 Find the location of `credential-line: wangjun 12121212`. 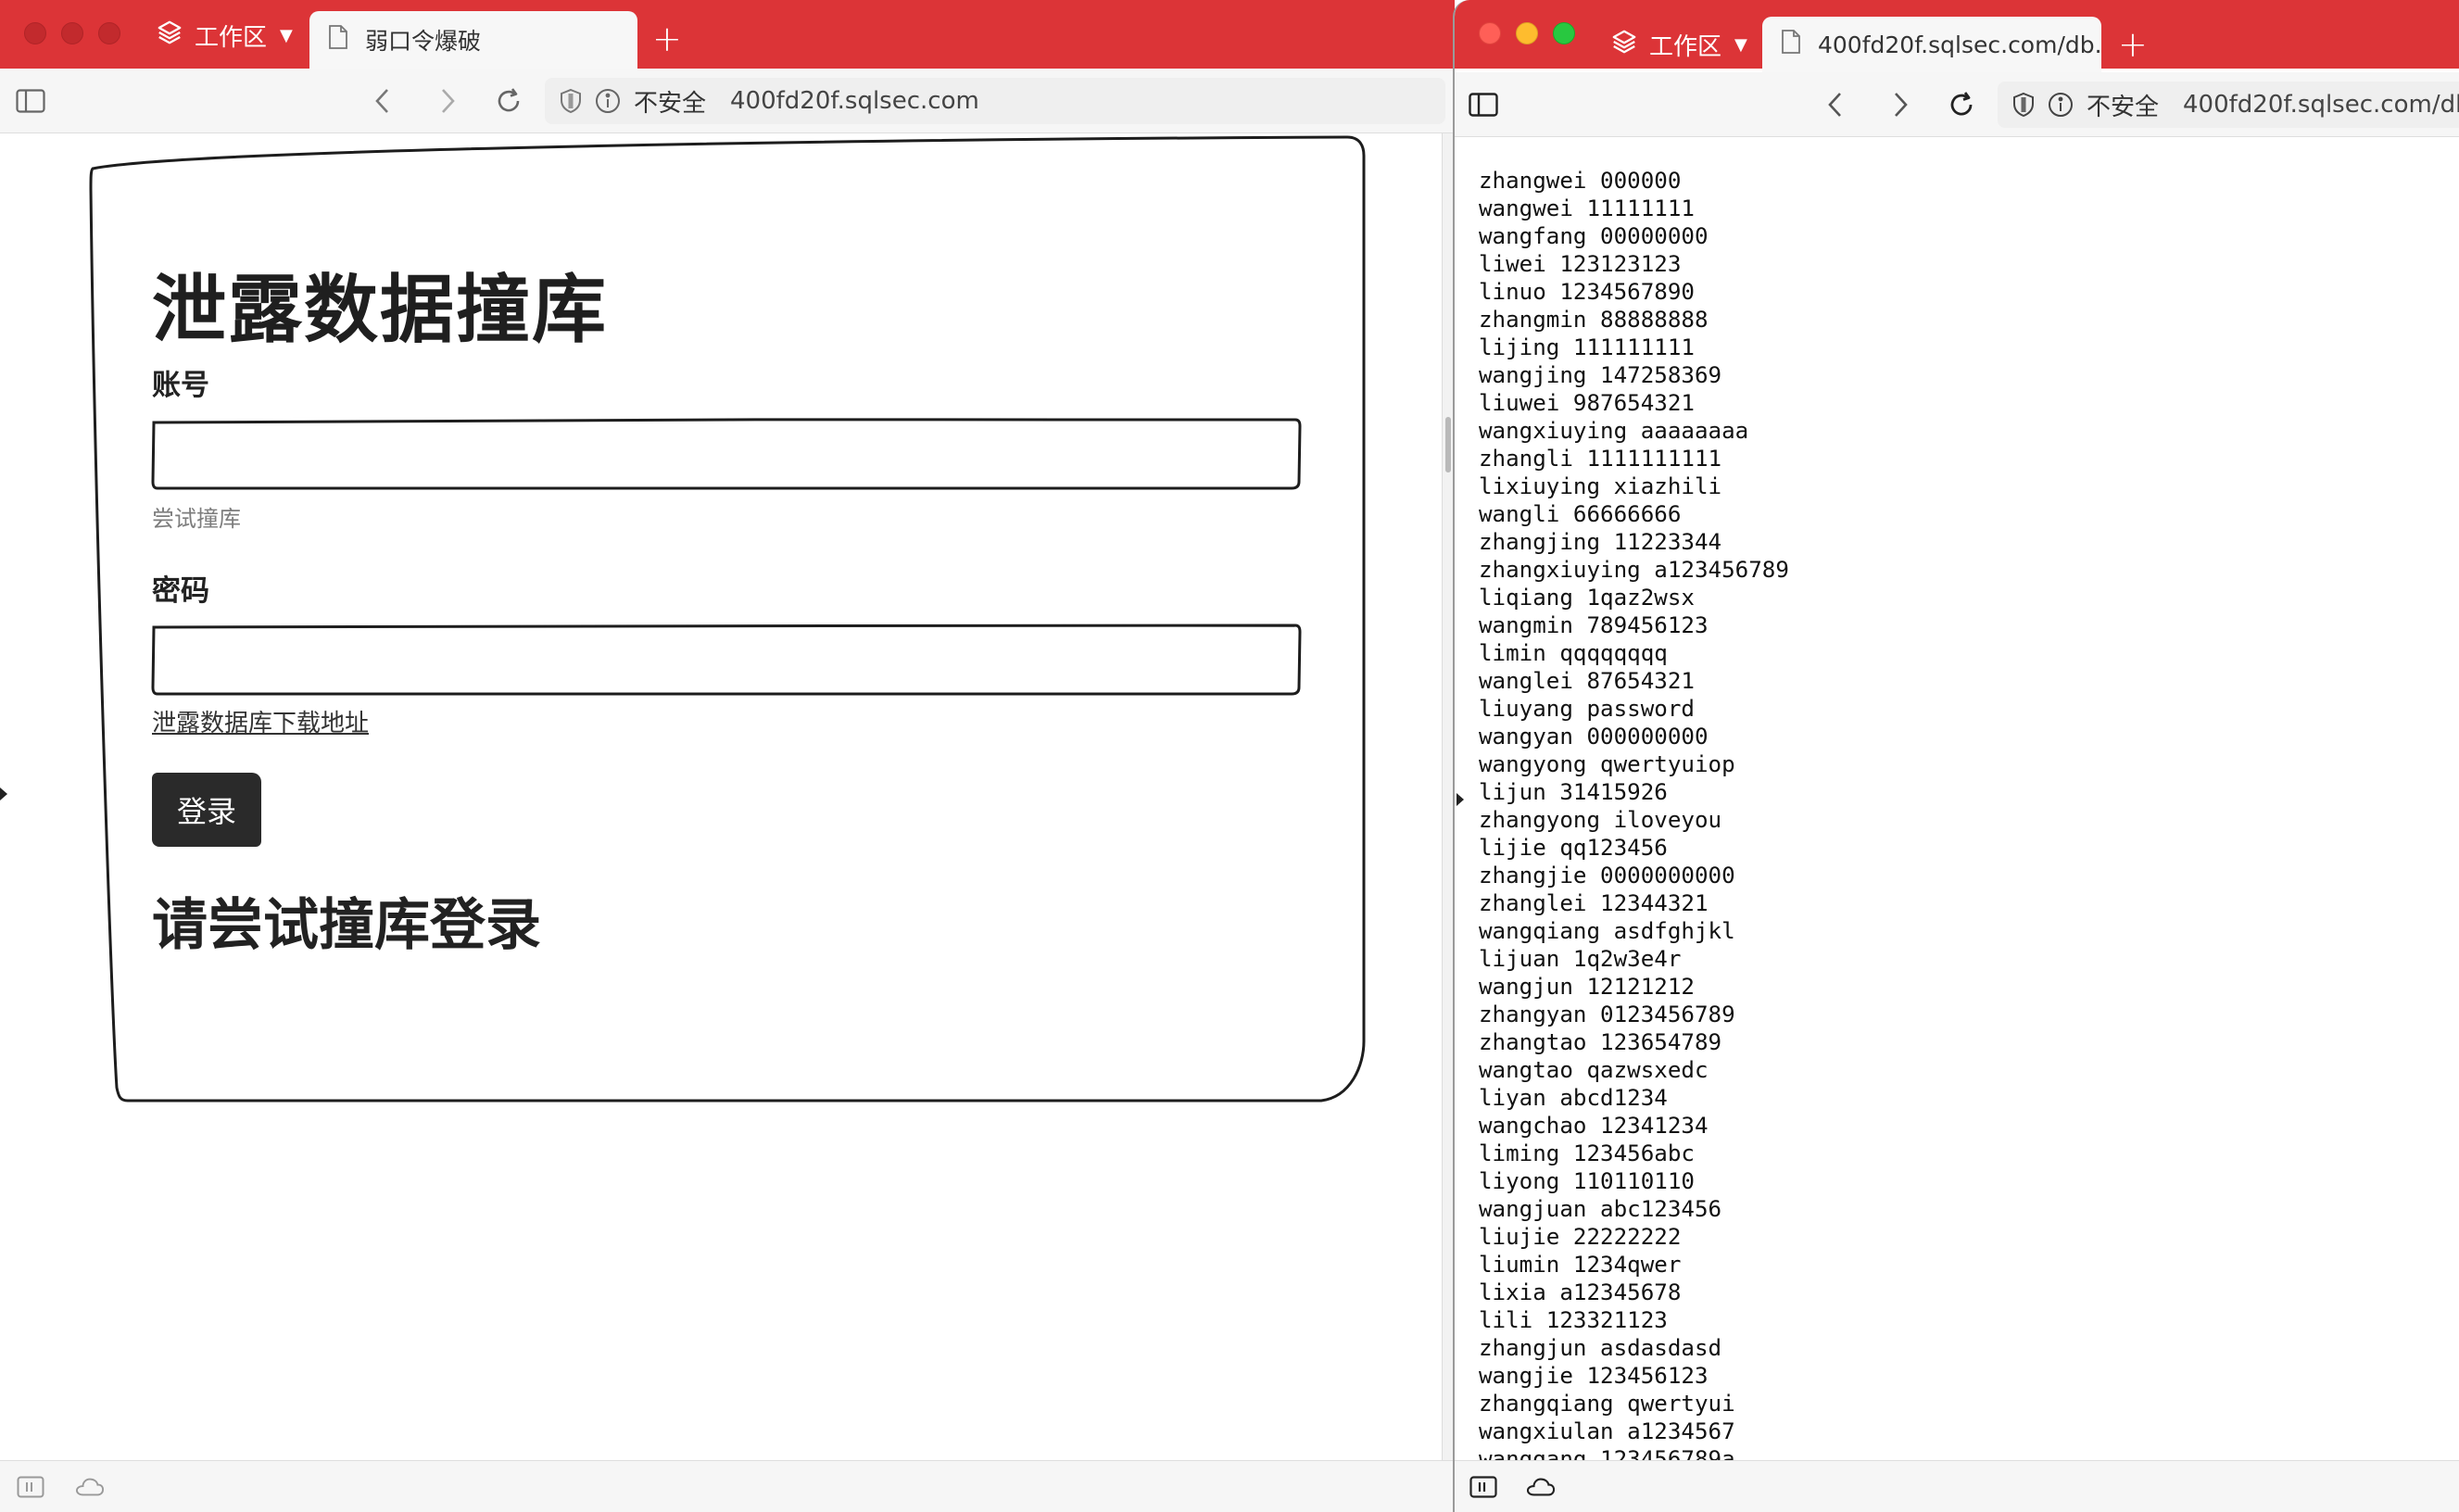

credential-line: wangjun 12121212 is located at coordinates (1587, 987).